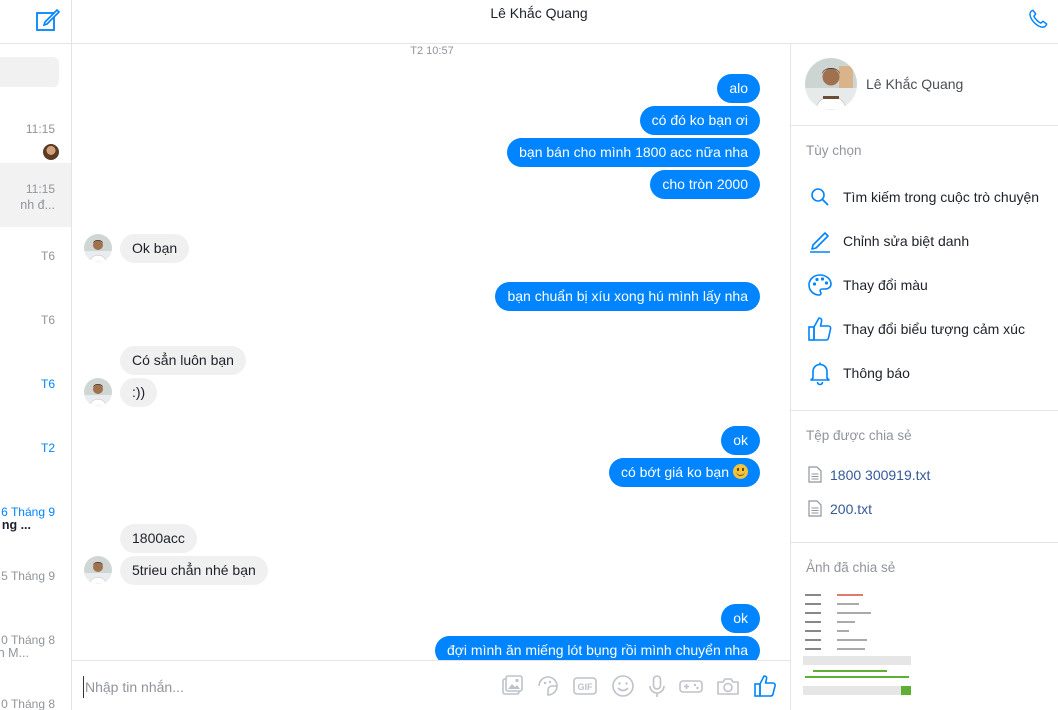 This screenshot has height=710, width=1058. I want to click on outgoing-message: có bớt giá ko bạn, so click(684, 472).